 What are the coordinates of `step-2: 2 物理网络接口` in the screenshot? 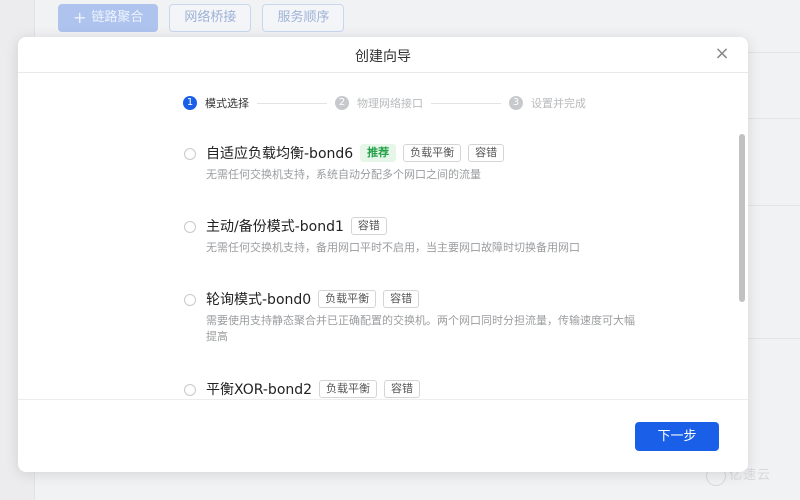 It's located at (379, 103).